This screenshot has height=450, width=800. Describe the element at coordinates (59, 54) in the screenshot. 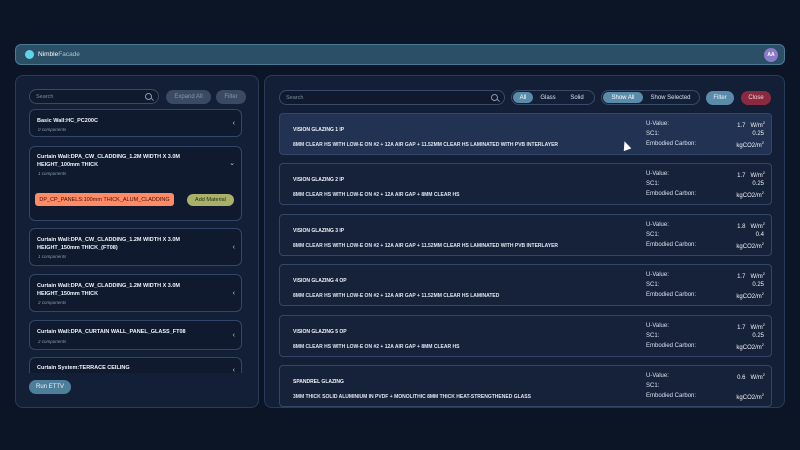

I see `brand-name: NimbleFacade` at that location.